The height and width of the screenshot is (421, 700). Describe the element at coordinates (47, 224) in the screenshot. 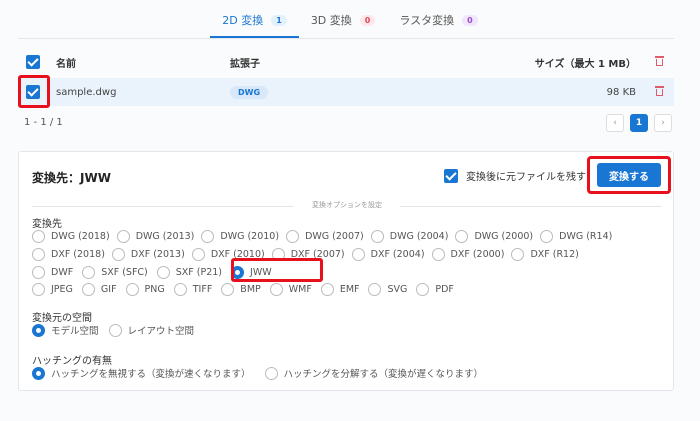

I see `target-format-label: 変換先` at that location.